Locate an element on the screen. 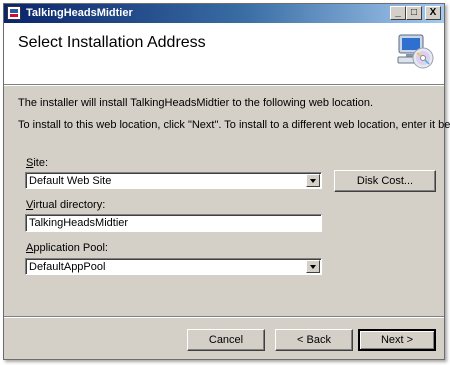 This screenshot has width=450, height=365. computer-cd-icon is located at coordinates (415, 51).